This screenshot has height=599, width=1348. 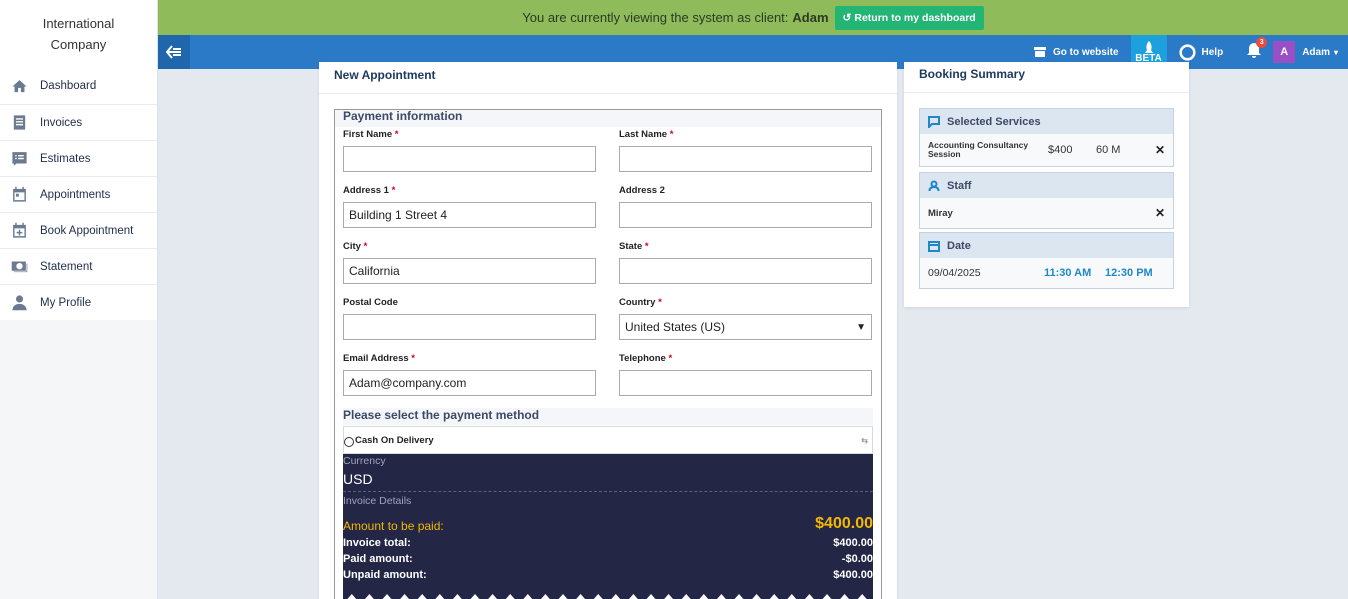 I want to click on telephone-label: Telephone *, so click(x=646, y=358).